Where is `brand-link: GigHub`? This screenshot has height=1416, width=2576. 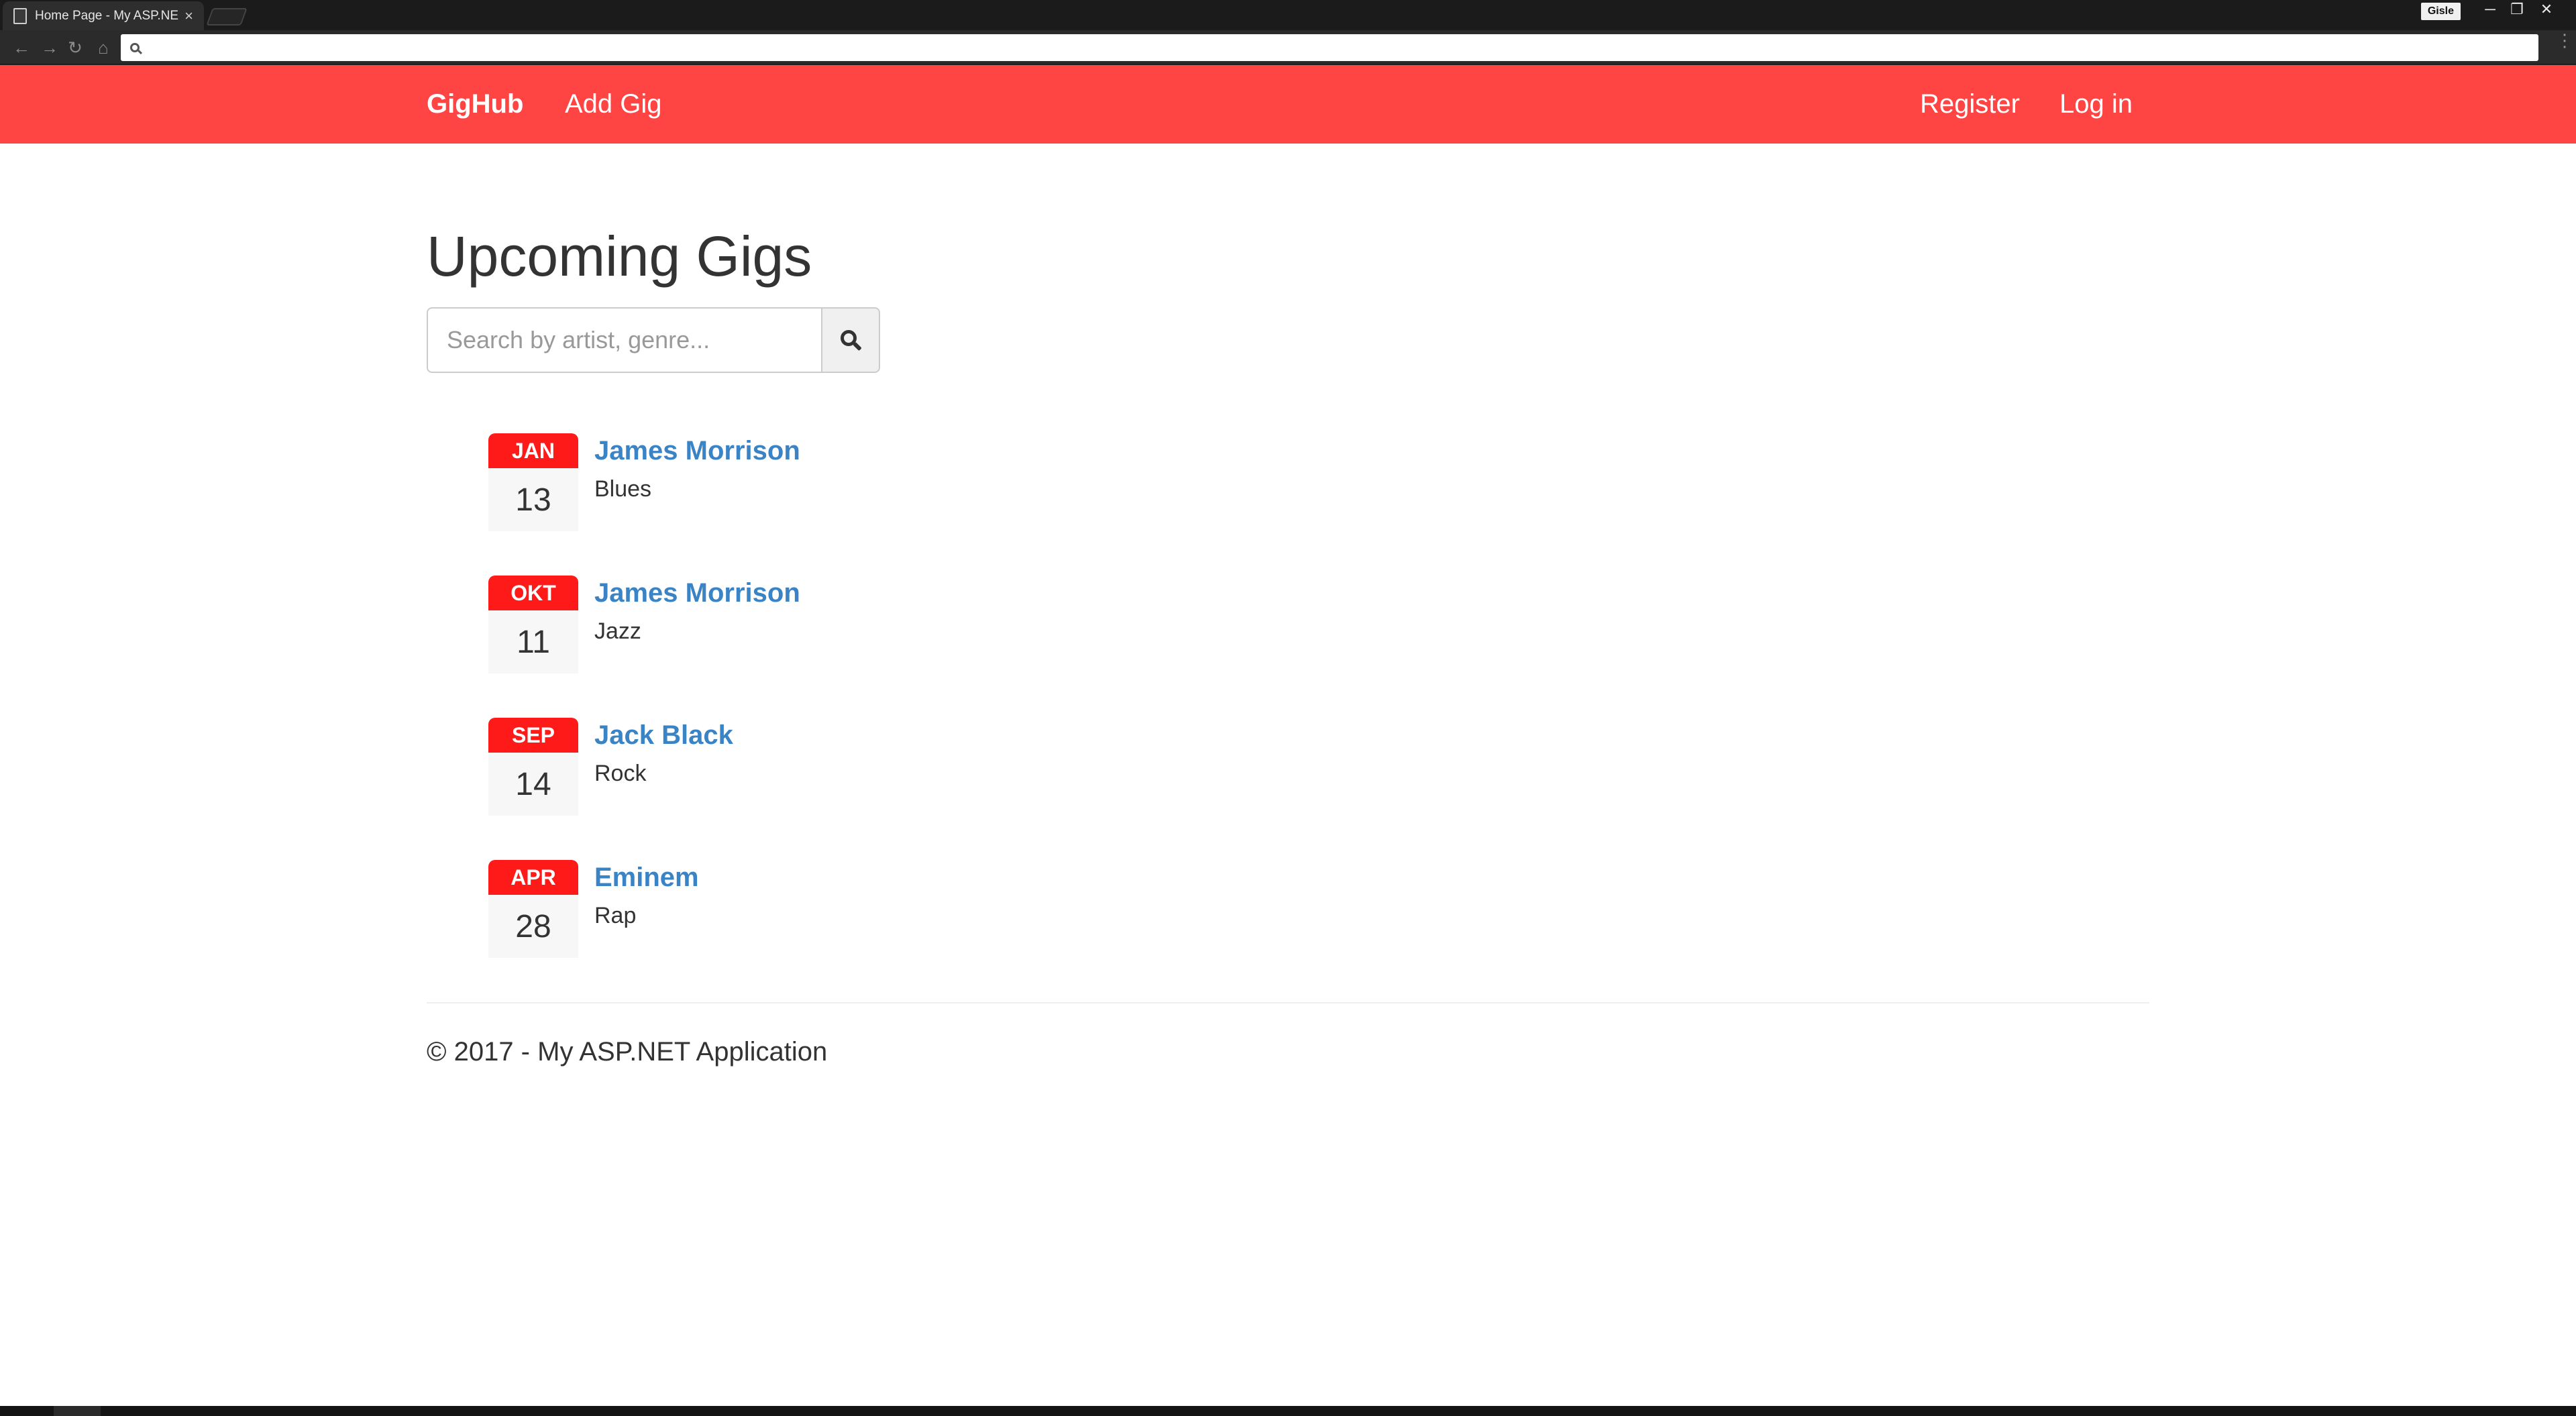 brand-link: GigHub is located at coordinates (475, 105).